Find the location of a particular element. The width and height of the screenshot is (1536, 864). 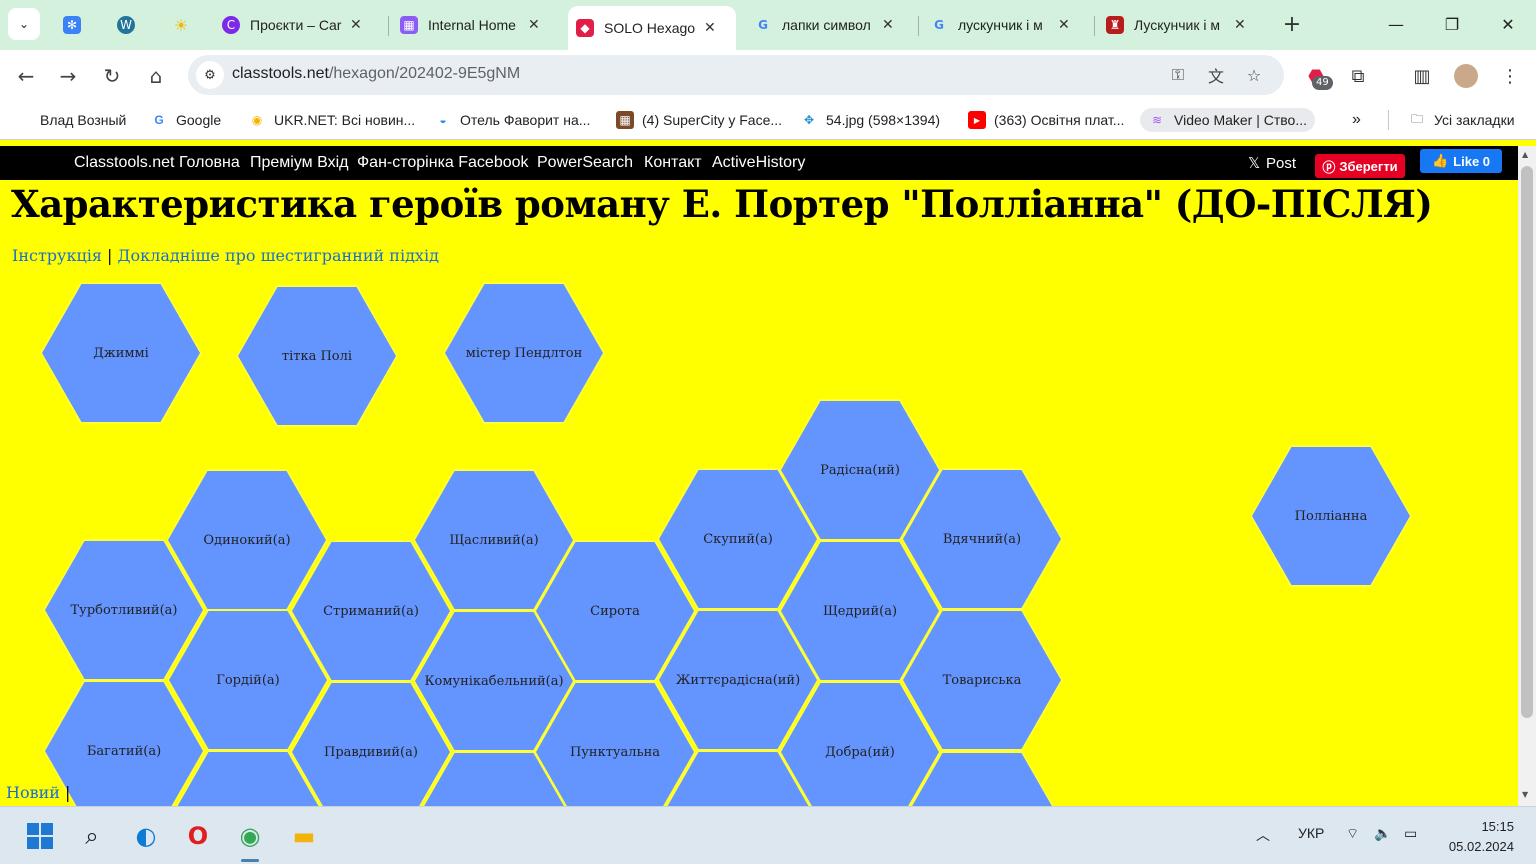

pinterest-icon: ⓟ is located at coordinates (1329, 167).